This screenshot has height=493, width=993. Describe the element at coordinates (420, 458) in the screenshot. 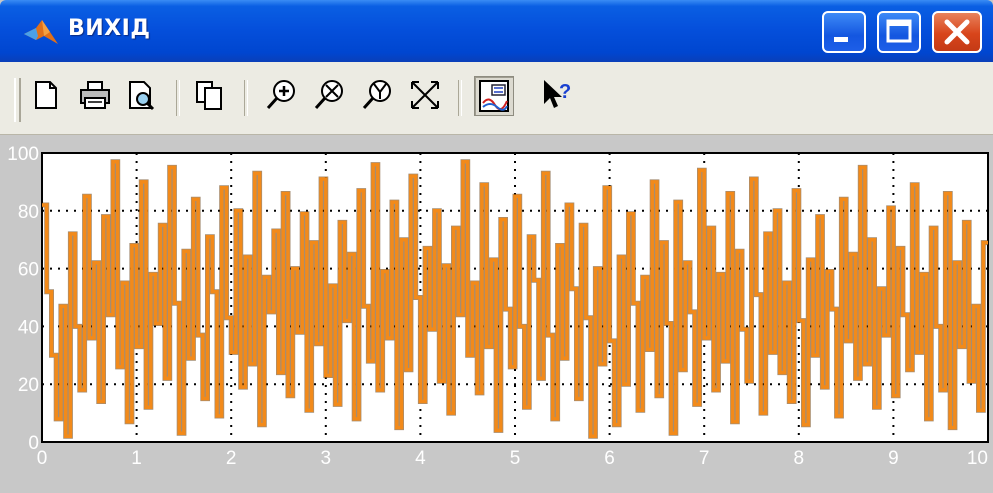

I see `x-tick-label: 4` at that location.